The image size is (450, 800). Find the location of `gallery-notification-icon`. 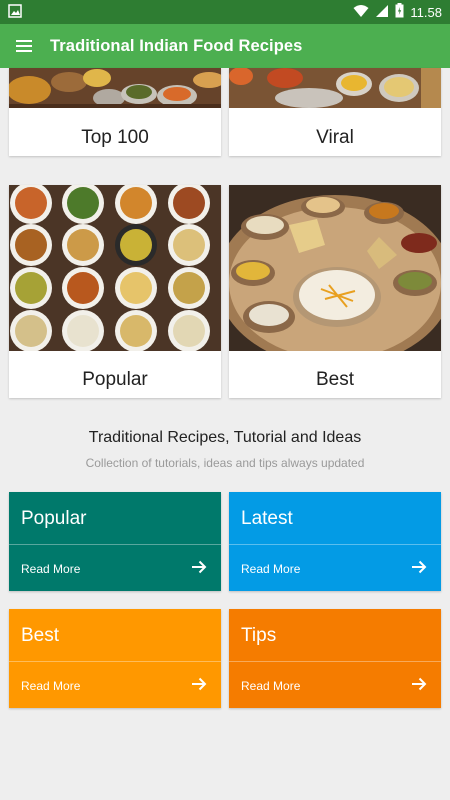

gallery-notification-icon is located at coordinates (15, 13).